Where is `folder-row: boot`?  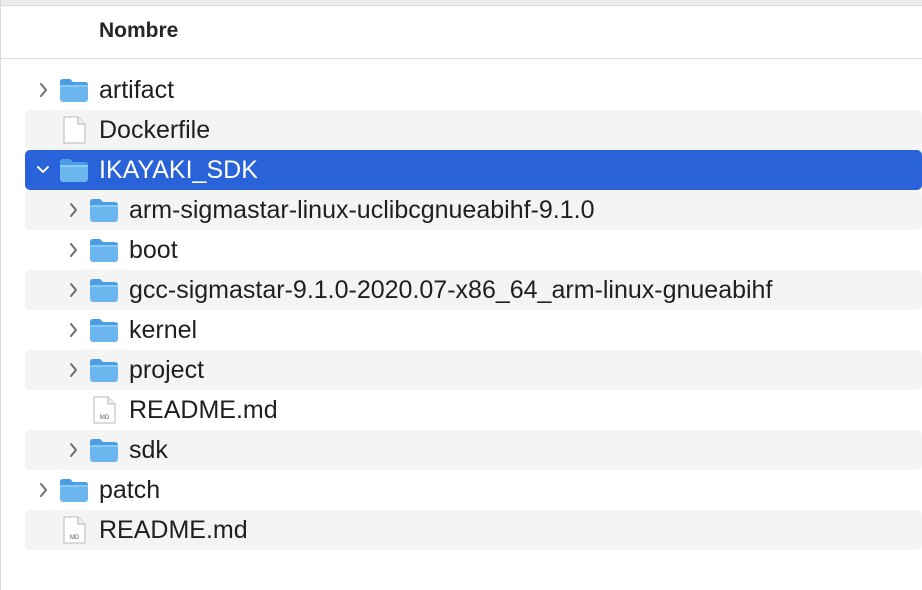
folder-row: boot is located at coordinates (473, 250).